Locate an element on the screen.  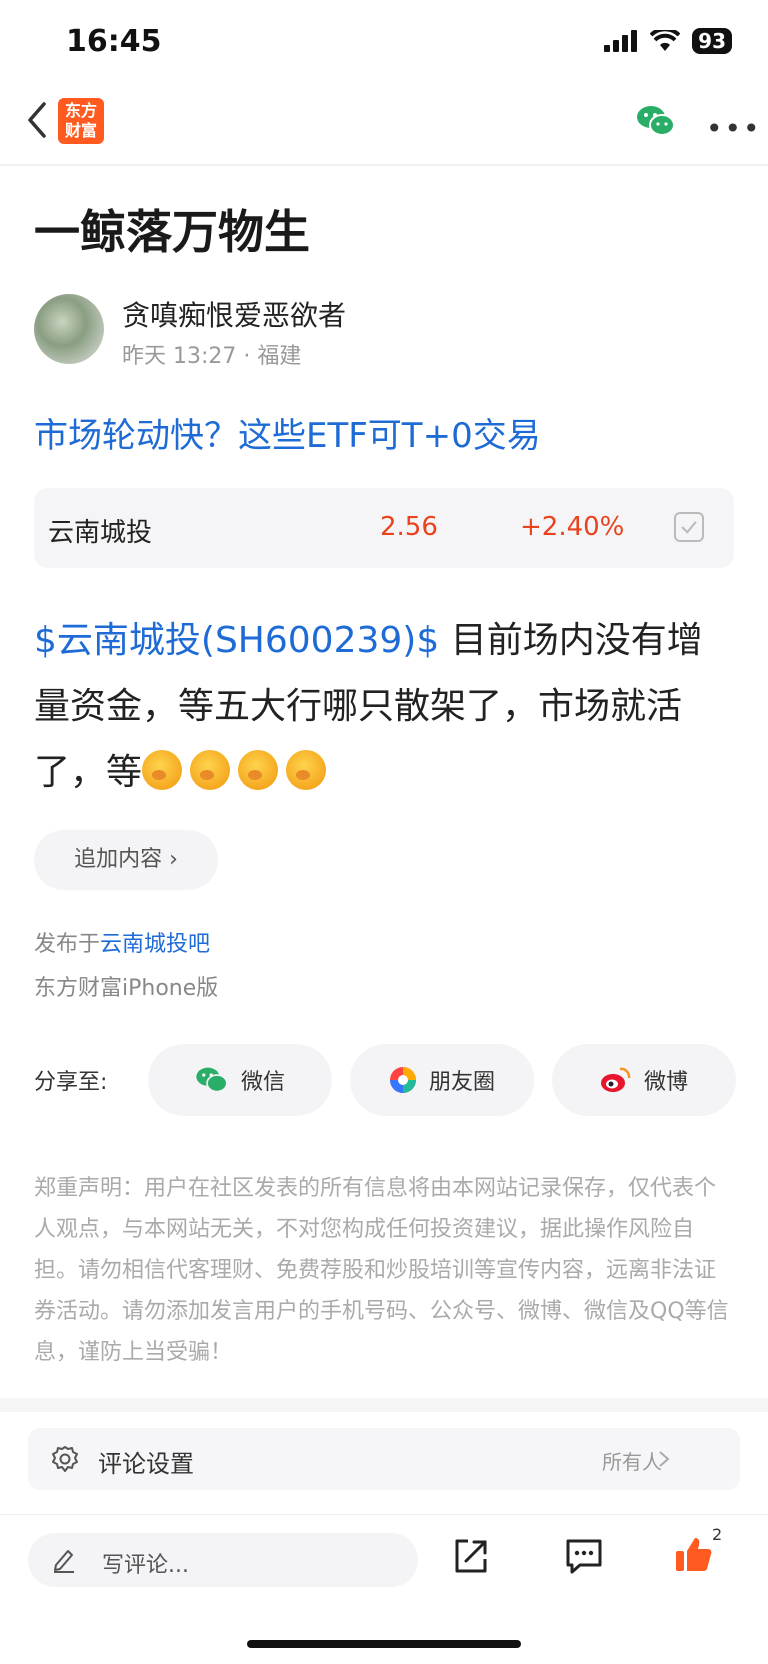
share-wechat-button: 微信 is located at coordinates (240, 1080).